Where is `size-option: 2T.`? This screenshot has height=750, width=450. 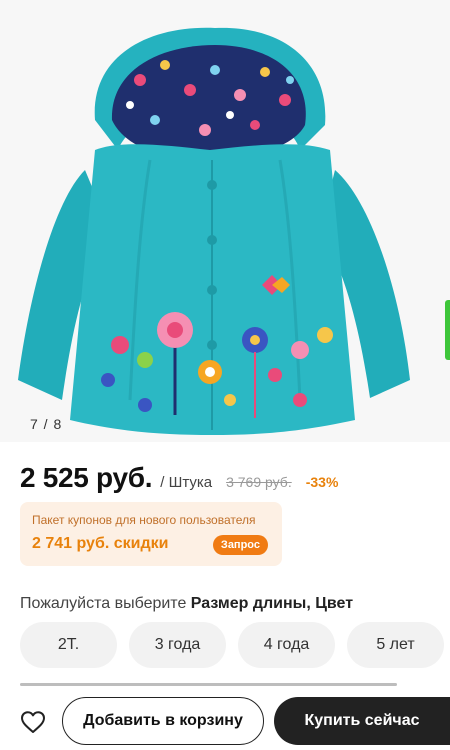 size-option: 2T. is located at coordinates (68, 645).